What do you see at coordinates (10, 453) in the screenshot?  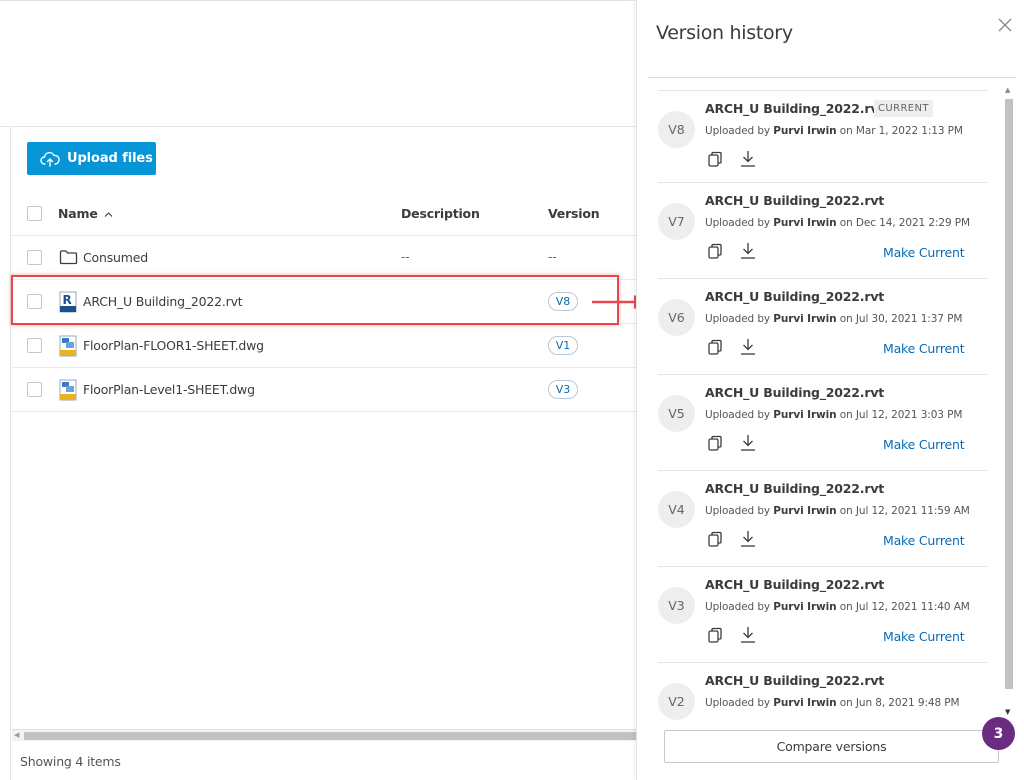 I see `pane-left-border` at bounding box center [10, 453].